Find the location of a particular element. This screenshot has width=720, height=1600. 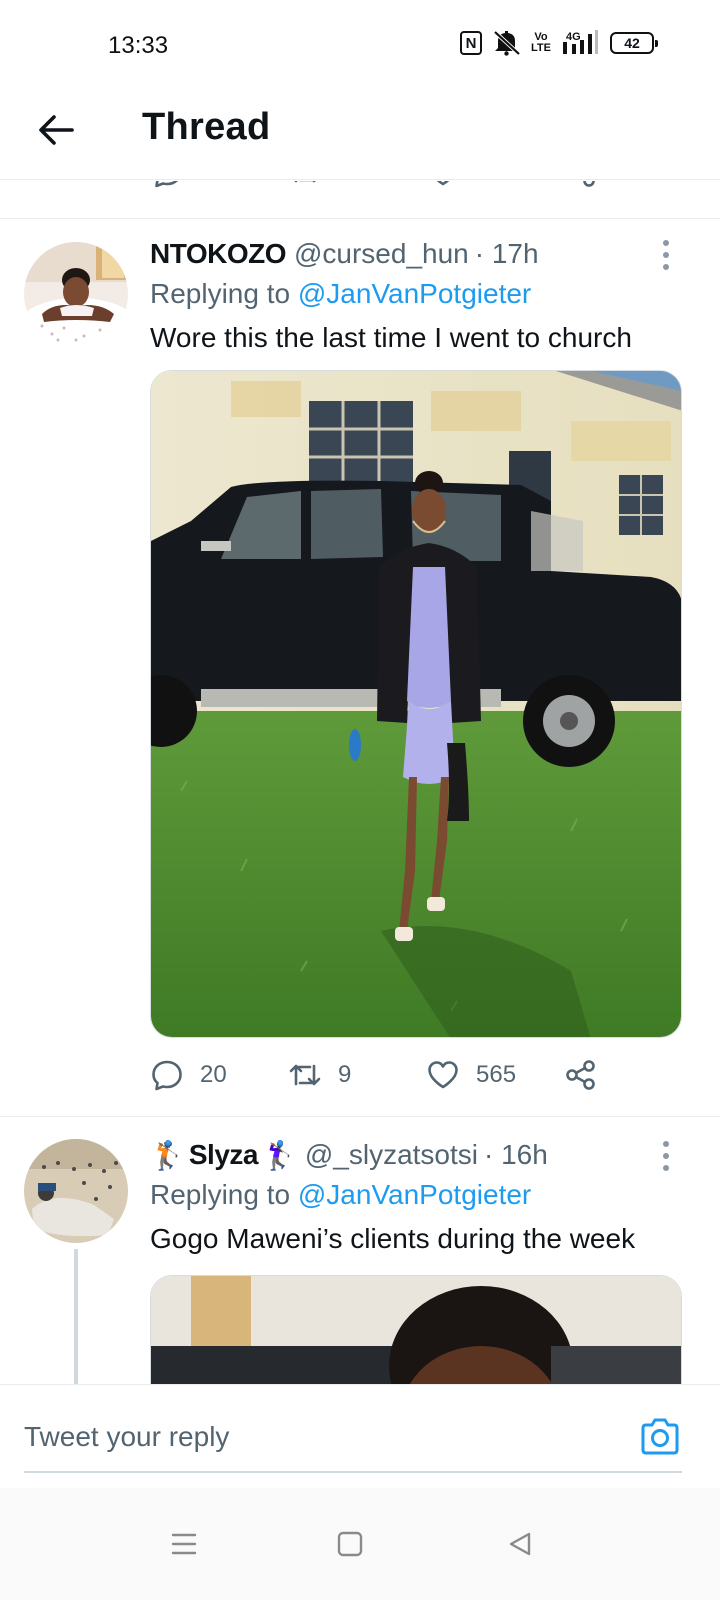

tweet-time: · 17h is located at coordinates (506, 253).